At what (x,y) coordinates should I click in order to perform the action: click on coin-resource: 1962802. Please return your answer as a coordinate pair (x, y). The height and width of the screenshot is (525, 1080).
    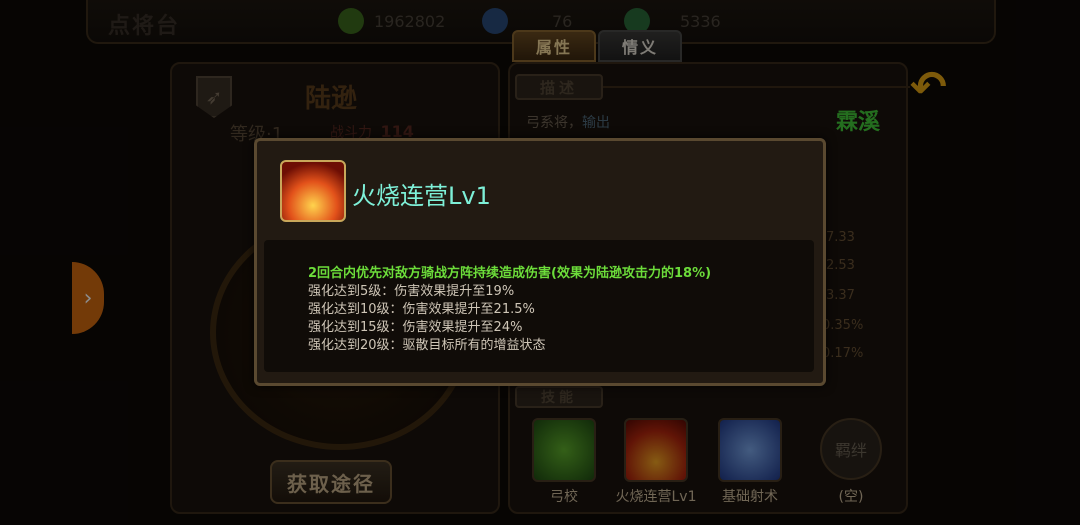
    Looking at the image, I should click on (391, 21).